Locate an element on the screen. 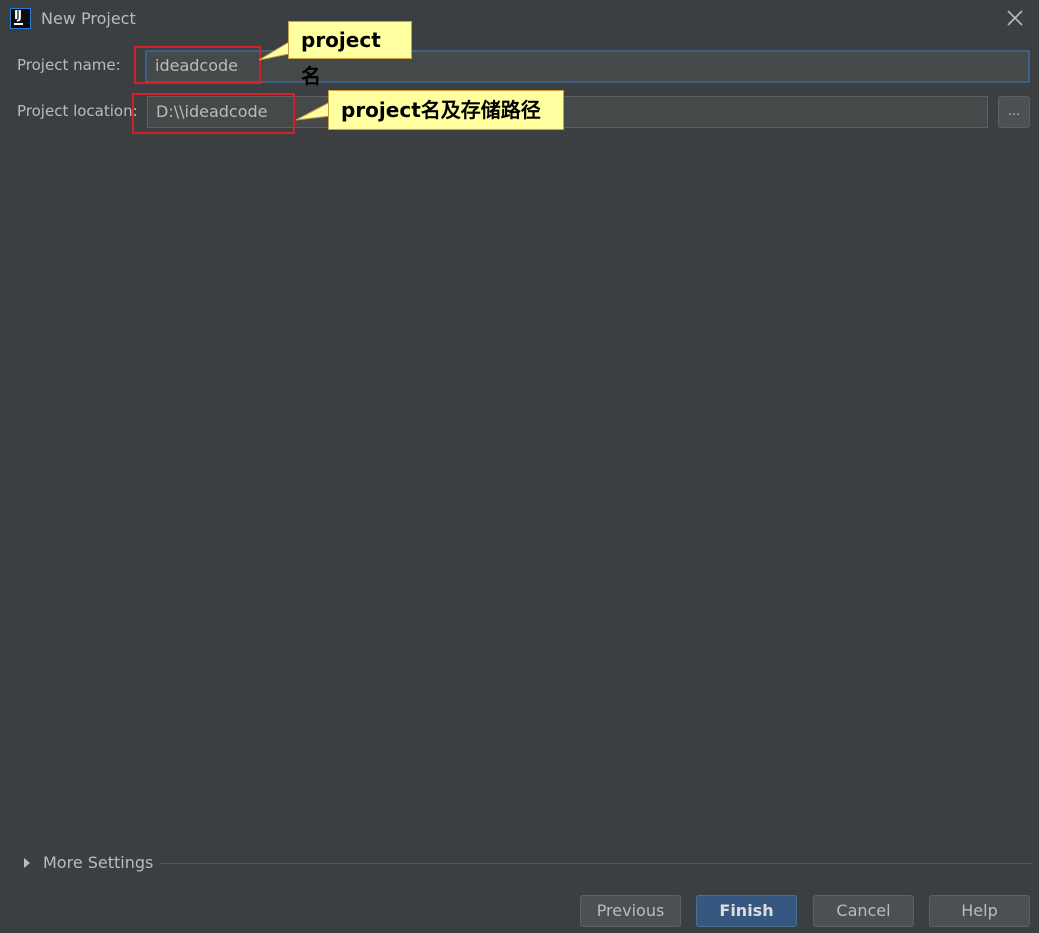  finish-button: Finish is located at coordinates (746, 911).